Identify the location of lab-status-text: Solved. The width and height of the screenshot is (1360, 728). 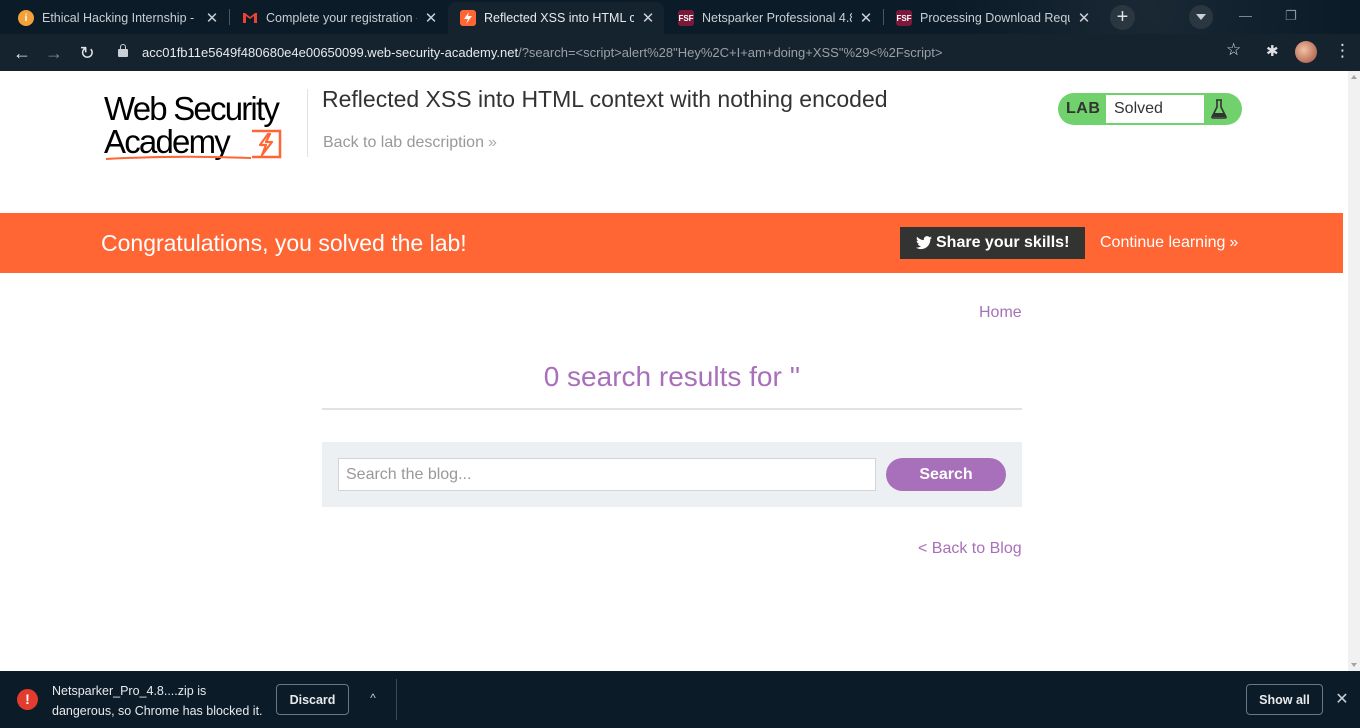
(1155, 109).